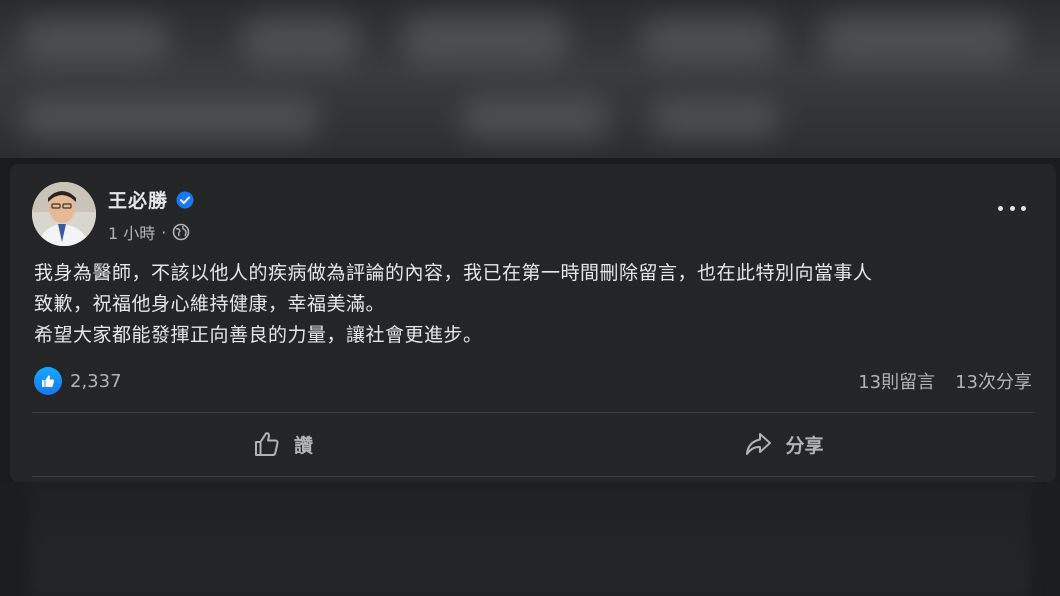 The height and width of the screenshot is (596, 1060). What do you see at coordinates (945, 381) in the screenshot?
I see `engagement-counts: 13則留言 13次分享` at bounding box center [945, 381].